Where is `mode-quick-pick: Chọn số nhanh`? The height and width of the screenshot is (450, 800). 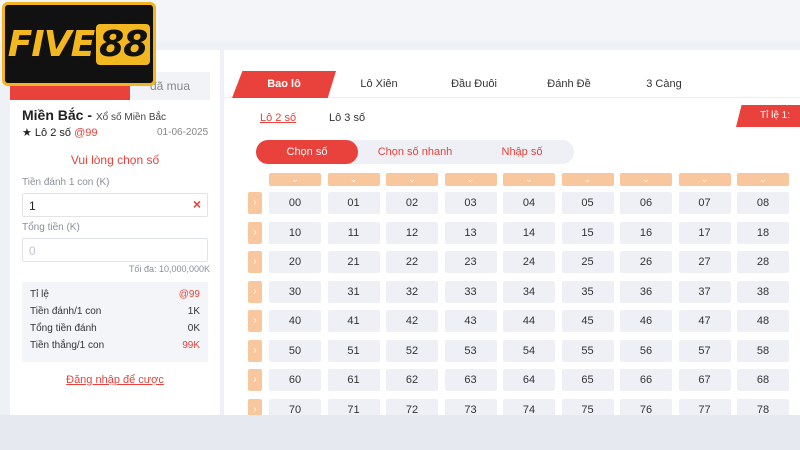
mode-quick-pick: Chọn số nhanh is located at coordinates (415, 152).